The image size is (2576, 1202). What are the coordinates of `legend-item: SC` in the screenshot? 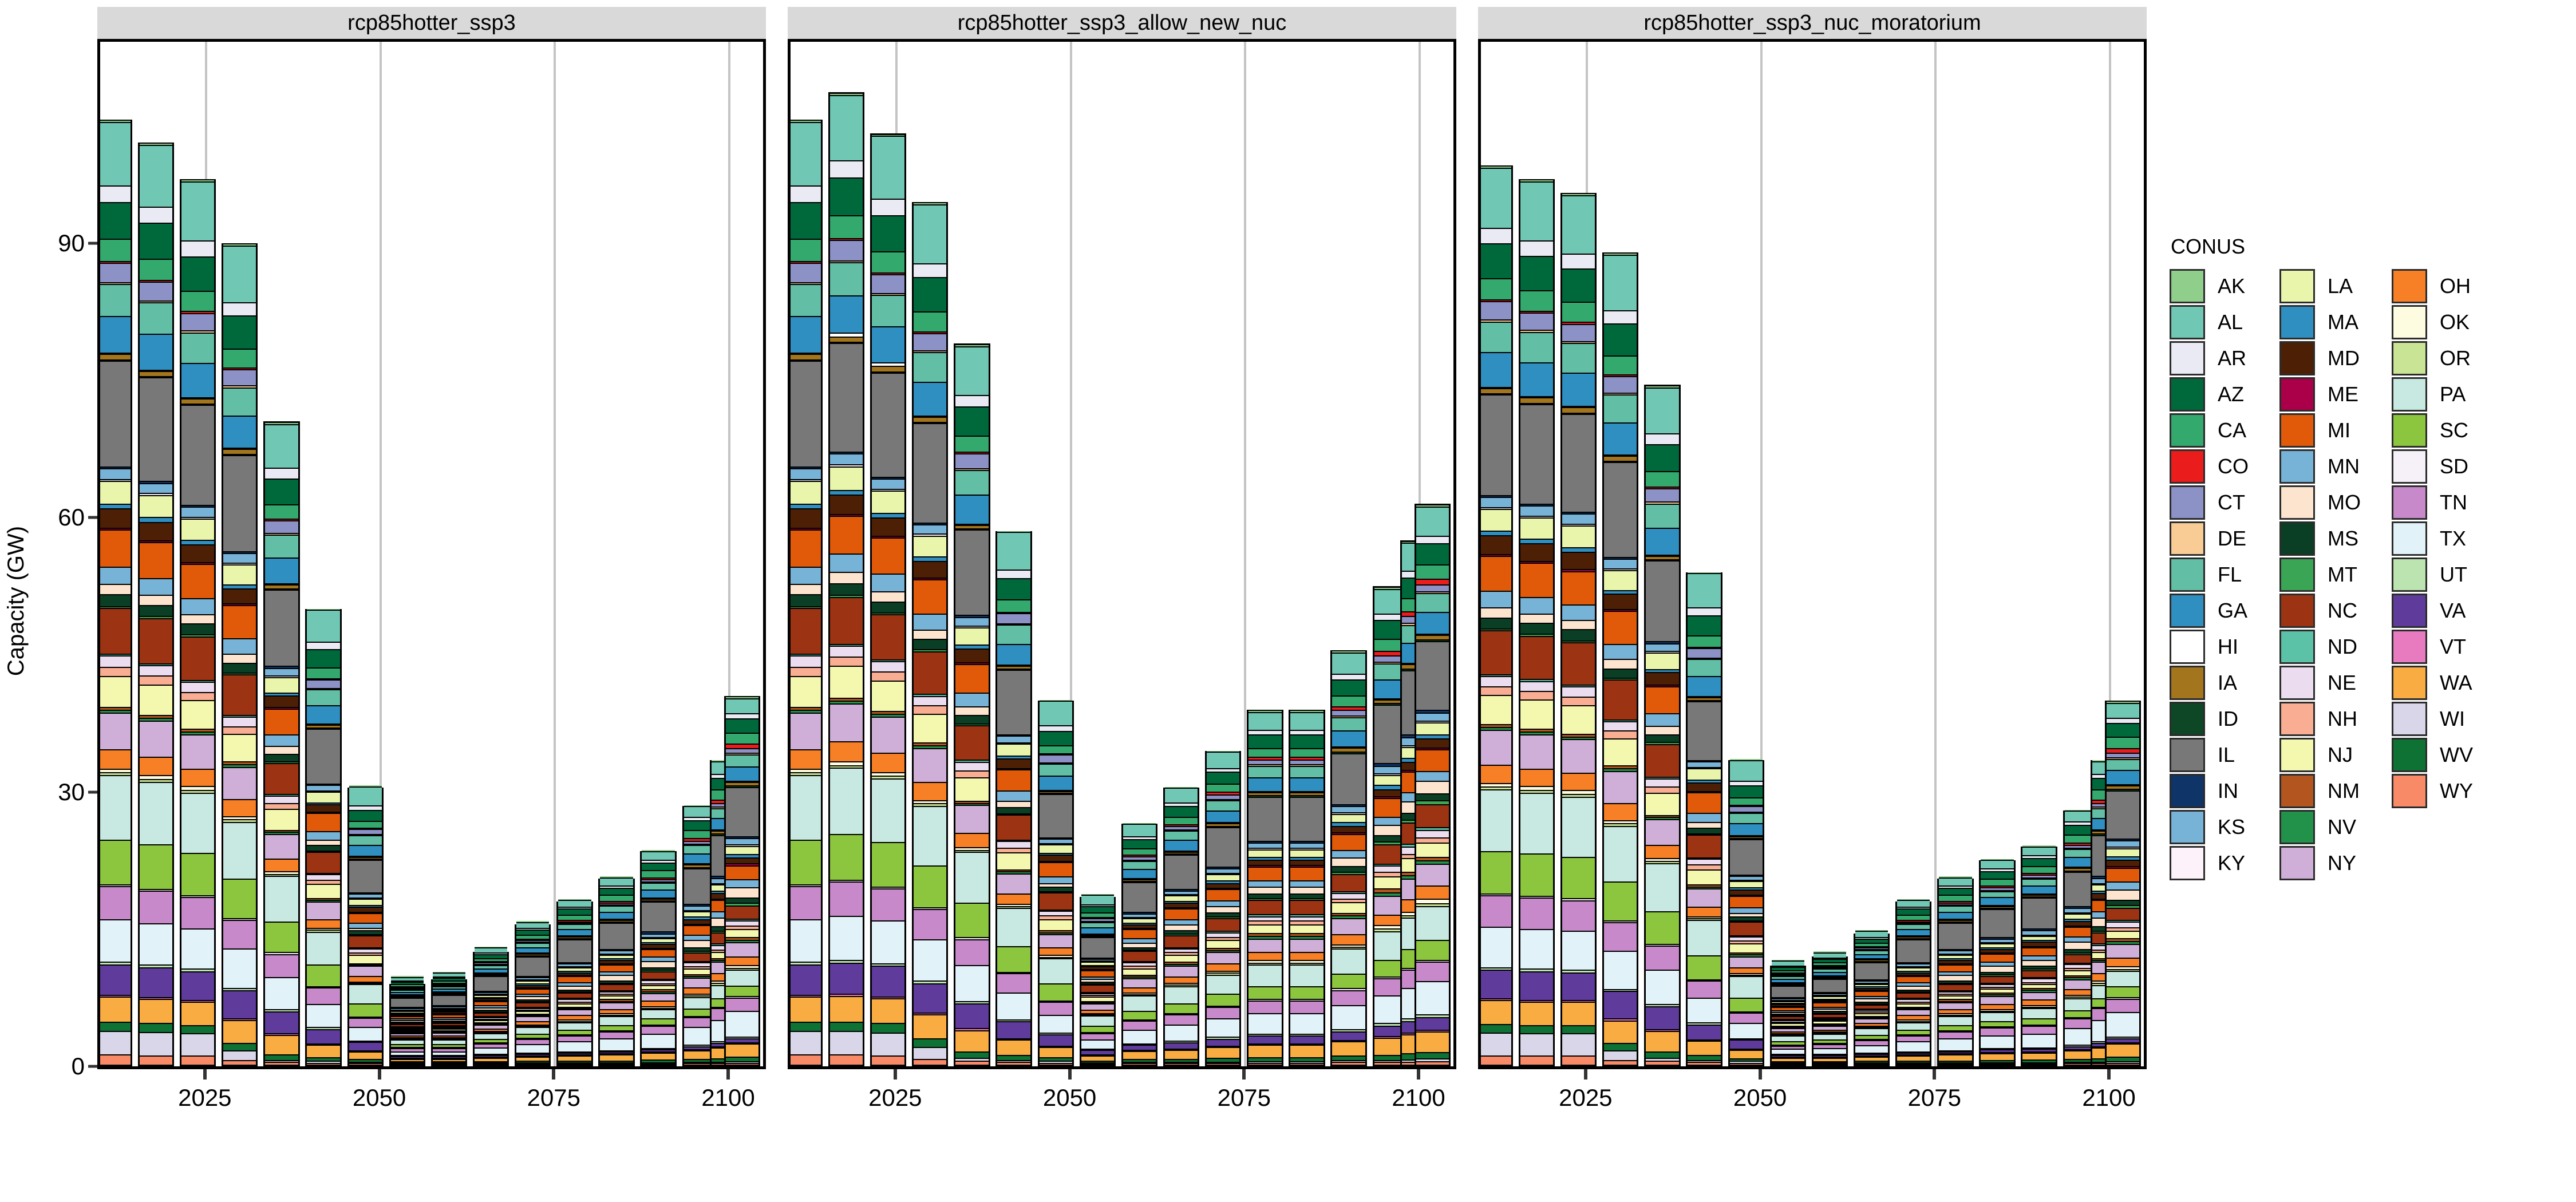 It's located at (2432, 430).